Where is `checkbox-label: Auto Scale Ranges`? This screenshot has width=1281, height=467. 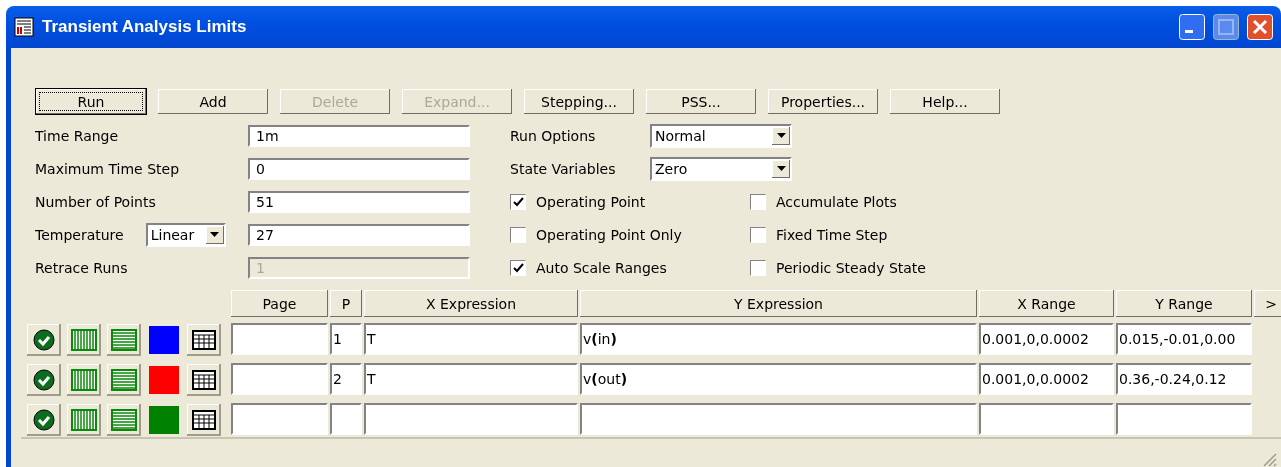
checkbox-label: Auto Scale Ranges is located at coordinates (601, 267).